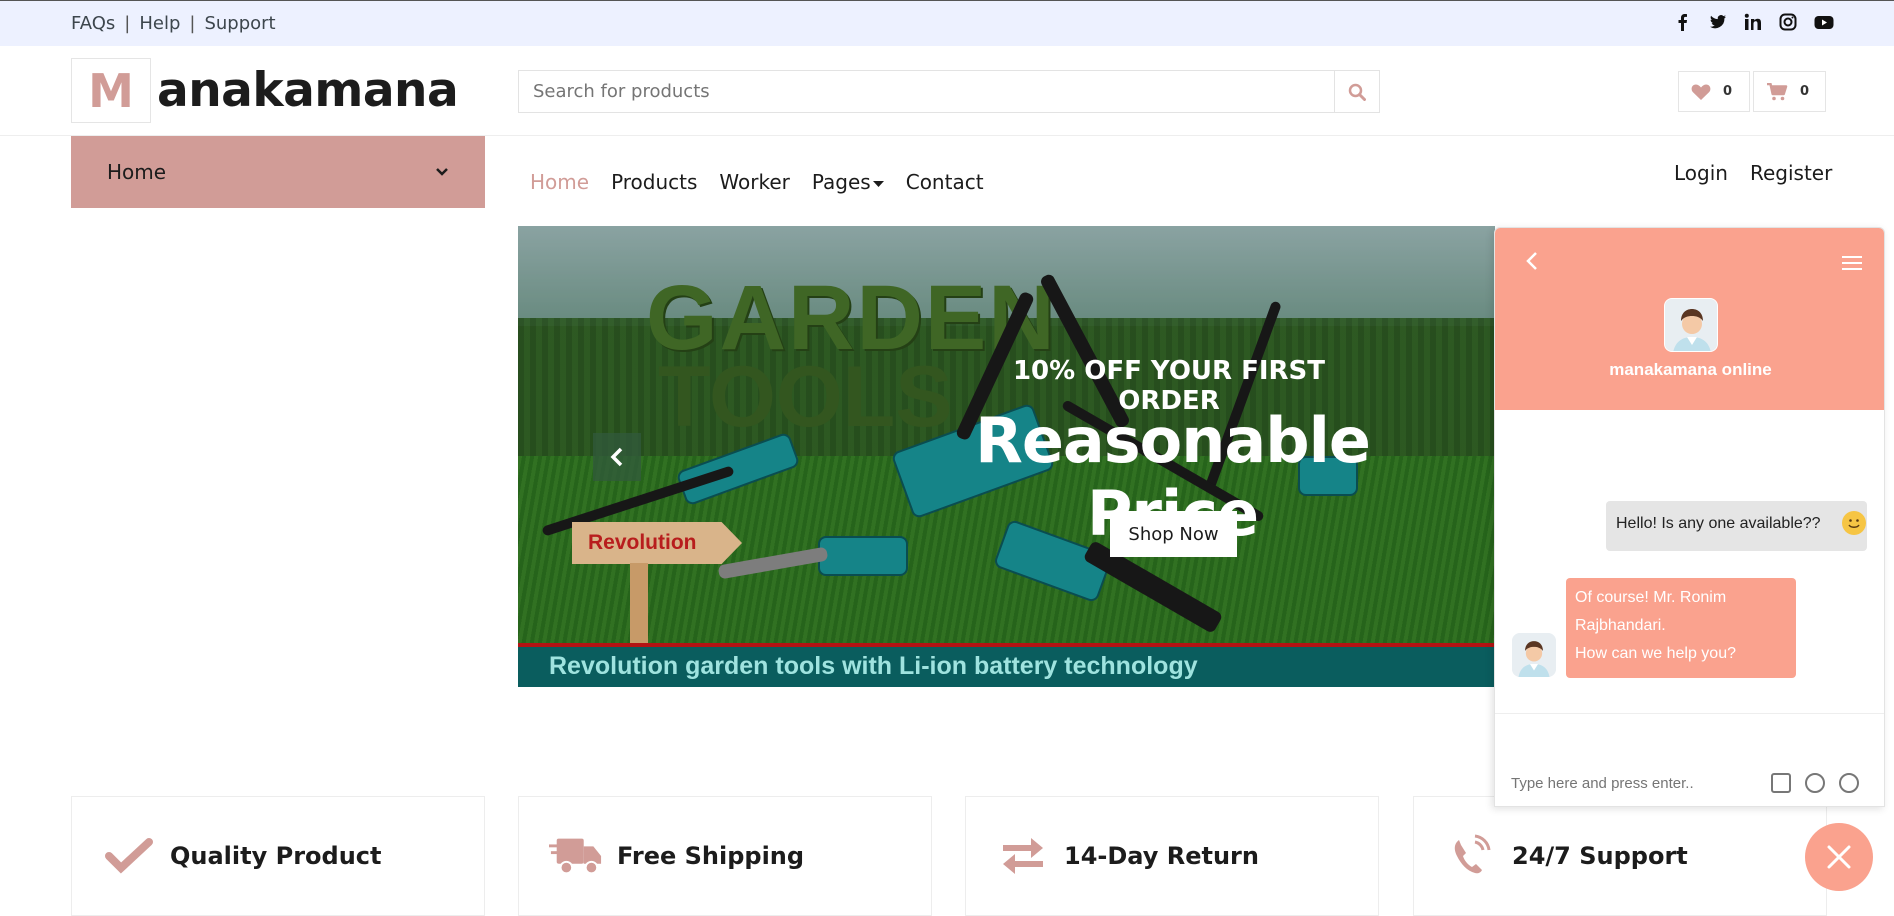 This screenshot has width=1894, height=916. Describe the element at coordinates (841, 182) in the screenshot. I see `nav-pages-label: Pages` at that location.